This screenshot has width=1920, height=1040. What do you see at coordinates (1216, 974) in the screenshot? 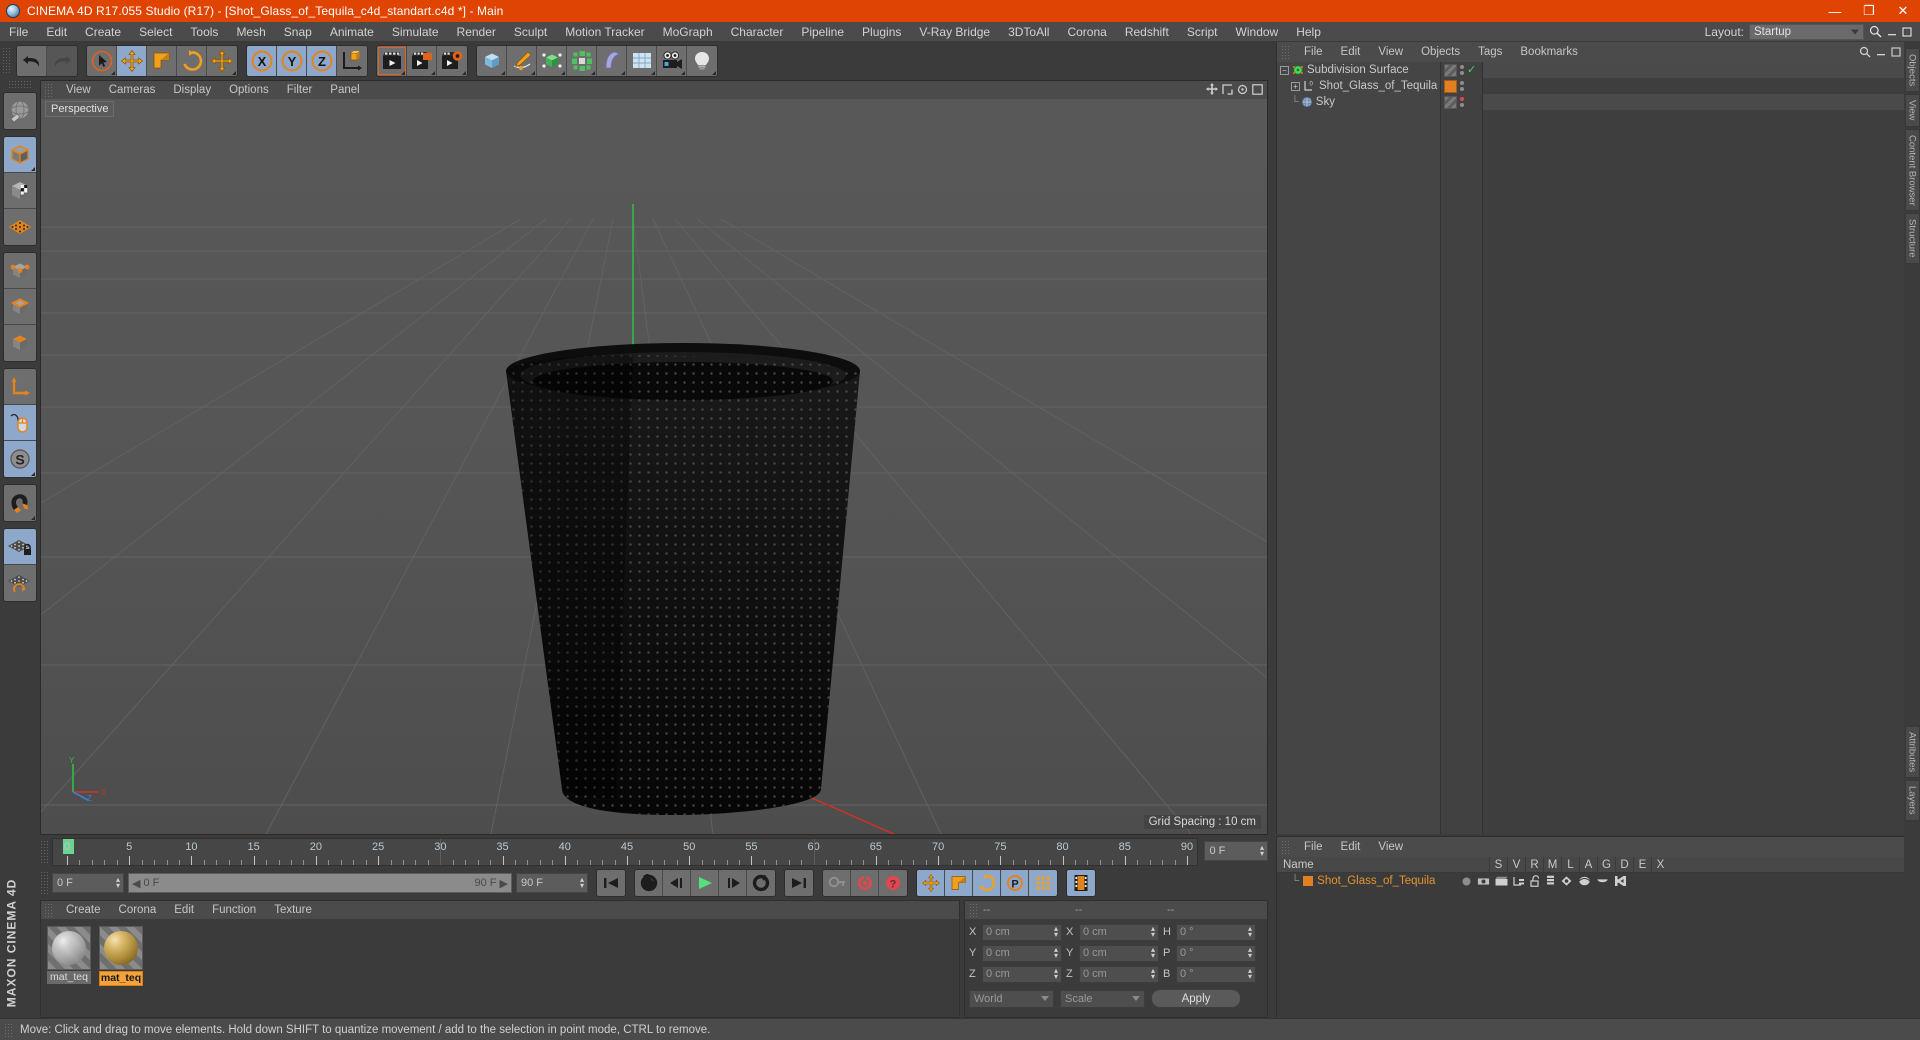
I see `coord-field-rot-b: 0 ° ▴ ▾` at bounding box center [1216, 974].